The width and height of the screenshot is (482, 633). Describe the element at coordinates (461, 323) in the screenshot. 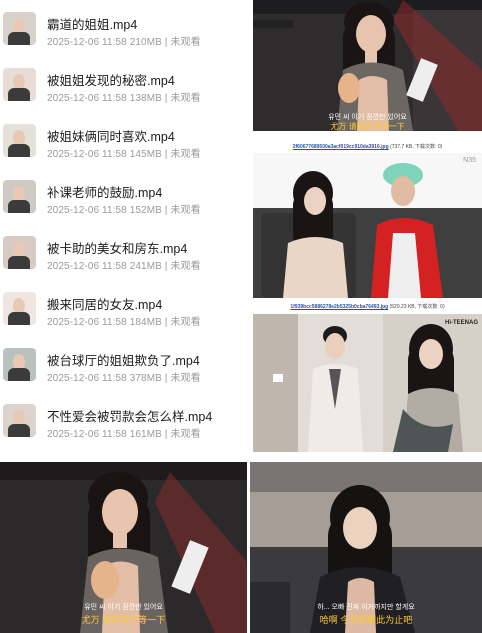

I see `channel-logo: Hi-TEENAG` at that location.